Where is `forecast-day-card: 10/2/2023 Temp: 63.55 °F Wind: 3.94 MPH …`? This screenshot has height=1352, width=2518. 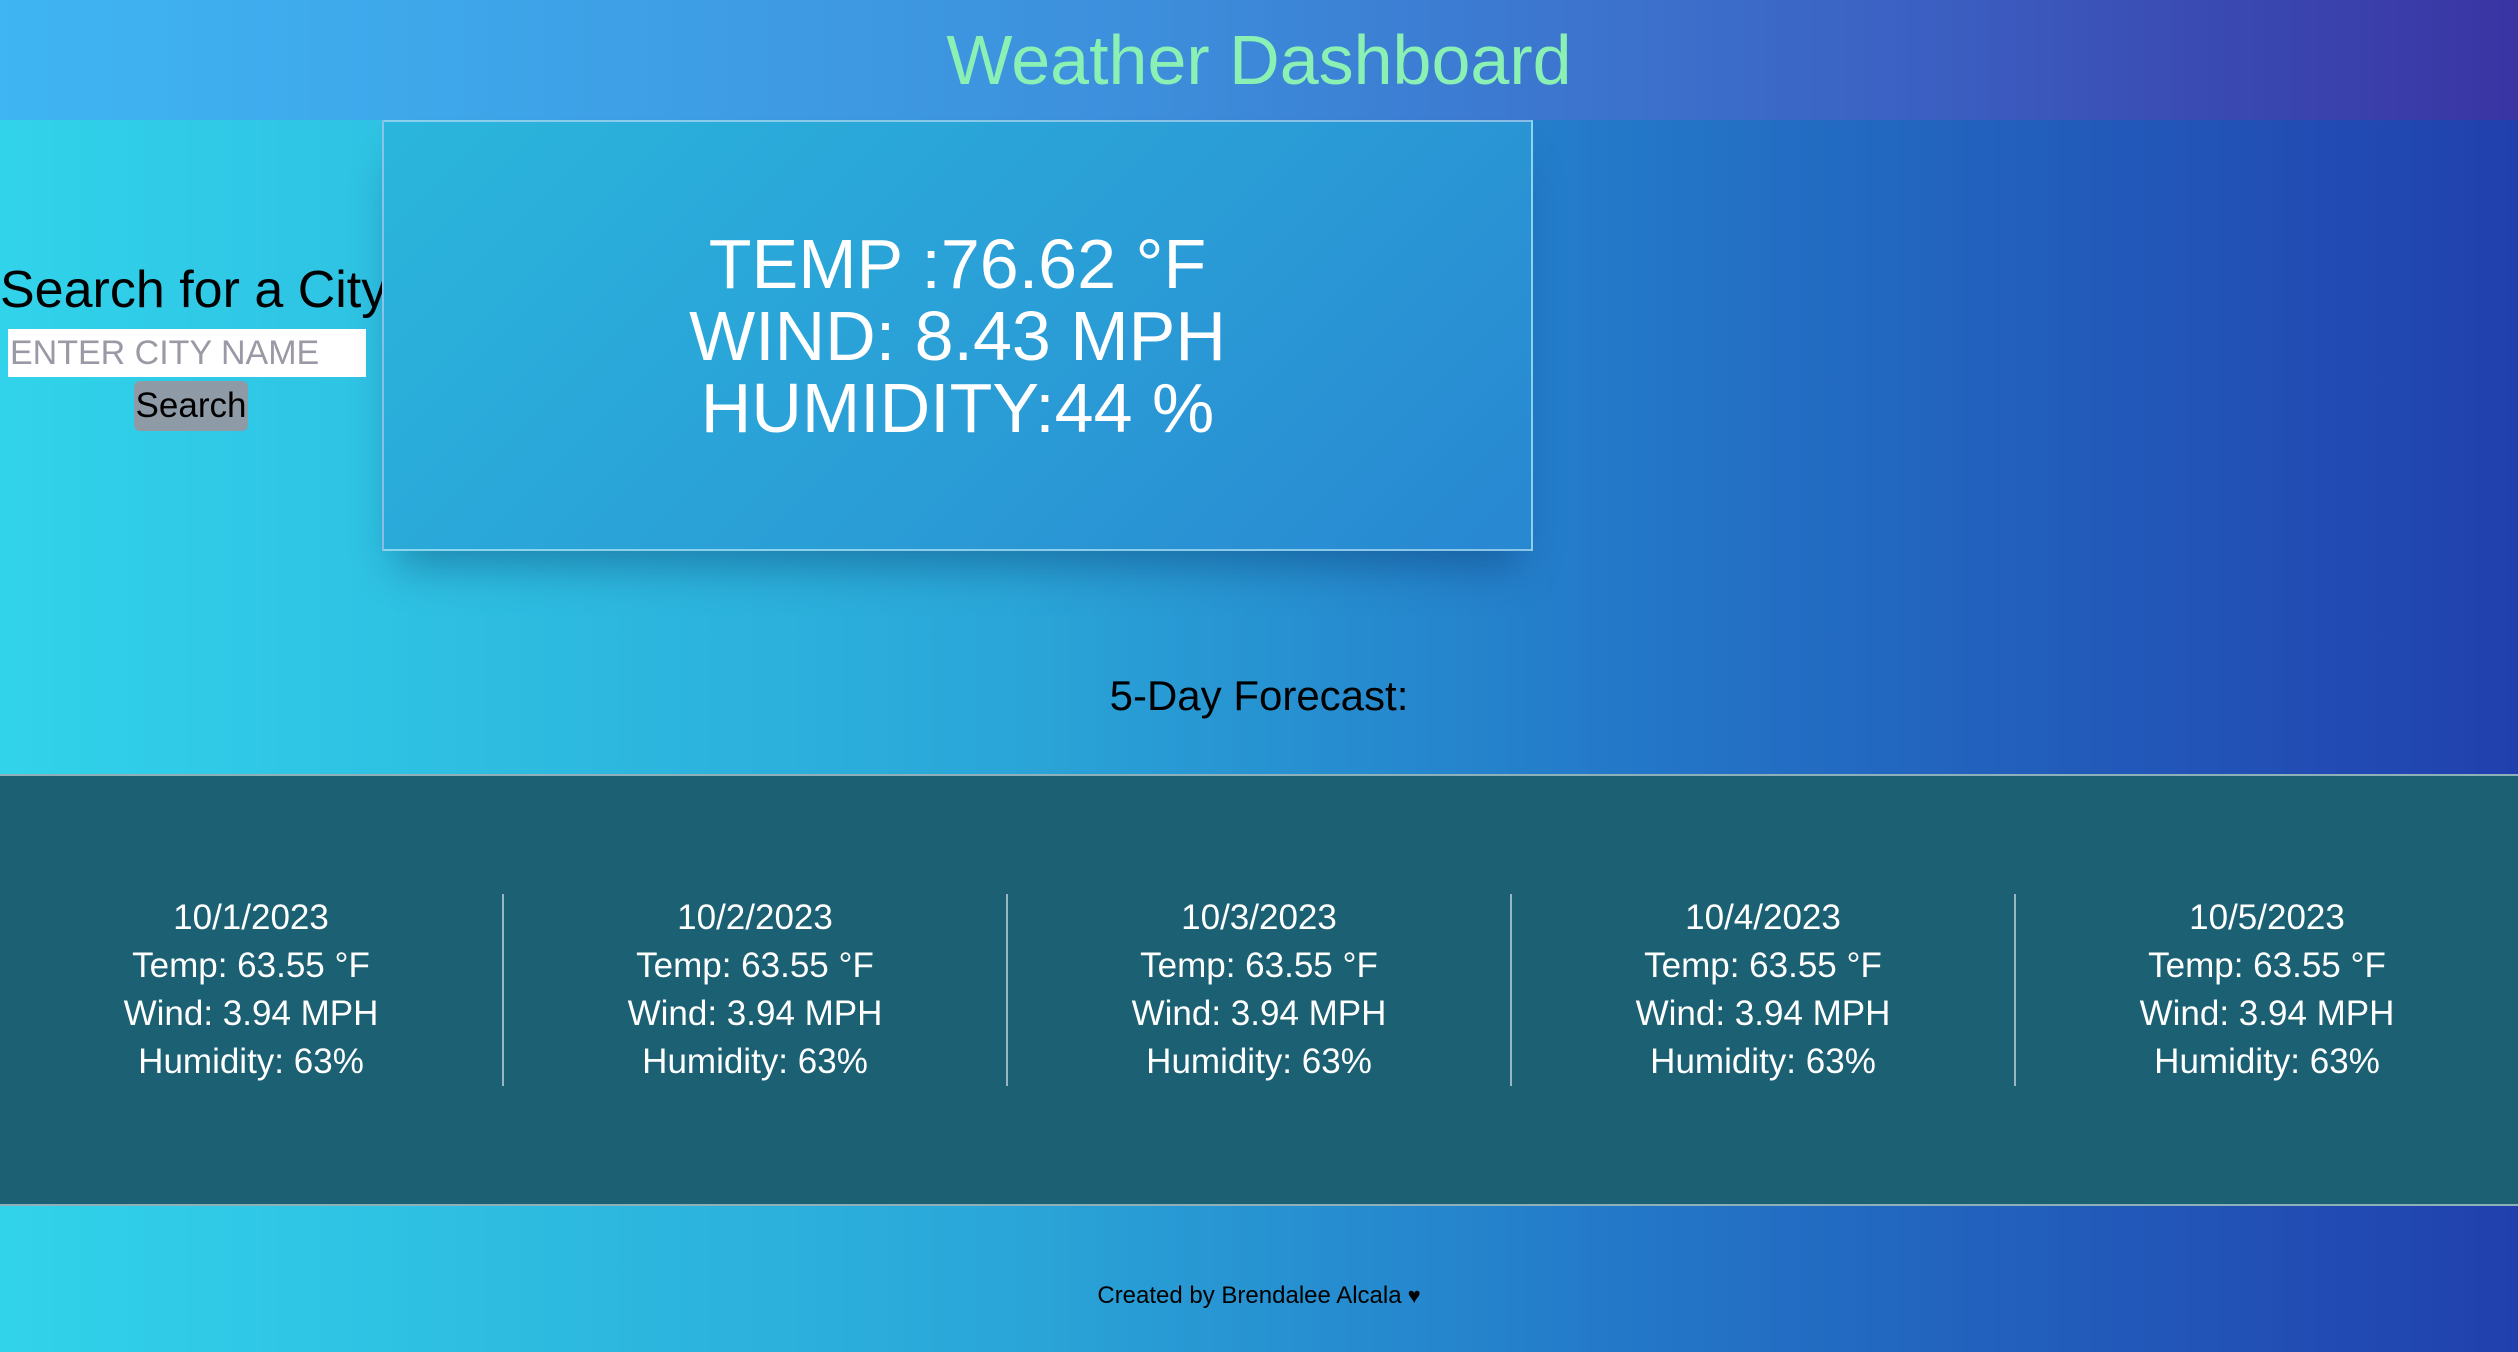 forecast-day-card: 10/2/2023 Temp: 63.55 °F Wind: 3.94 MPH … is located at coordinates (754, 990).